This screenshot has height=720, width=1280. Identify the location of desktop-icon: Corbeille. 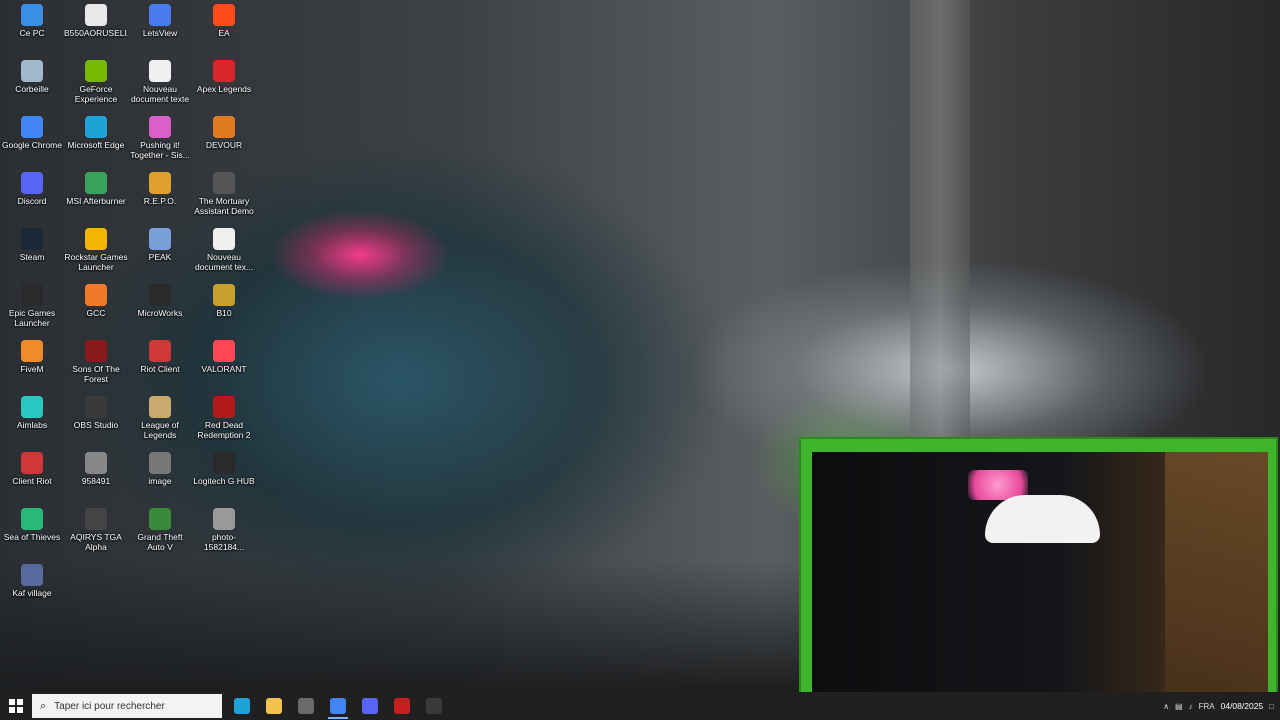
(32, 84).